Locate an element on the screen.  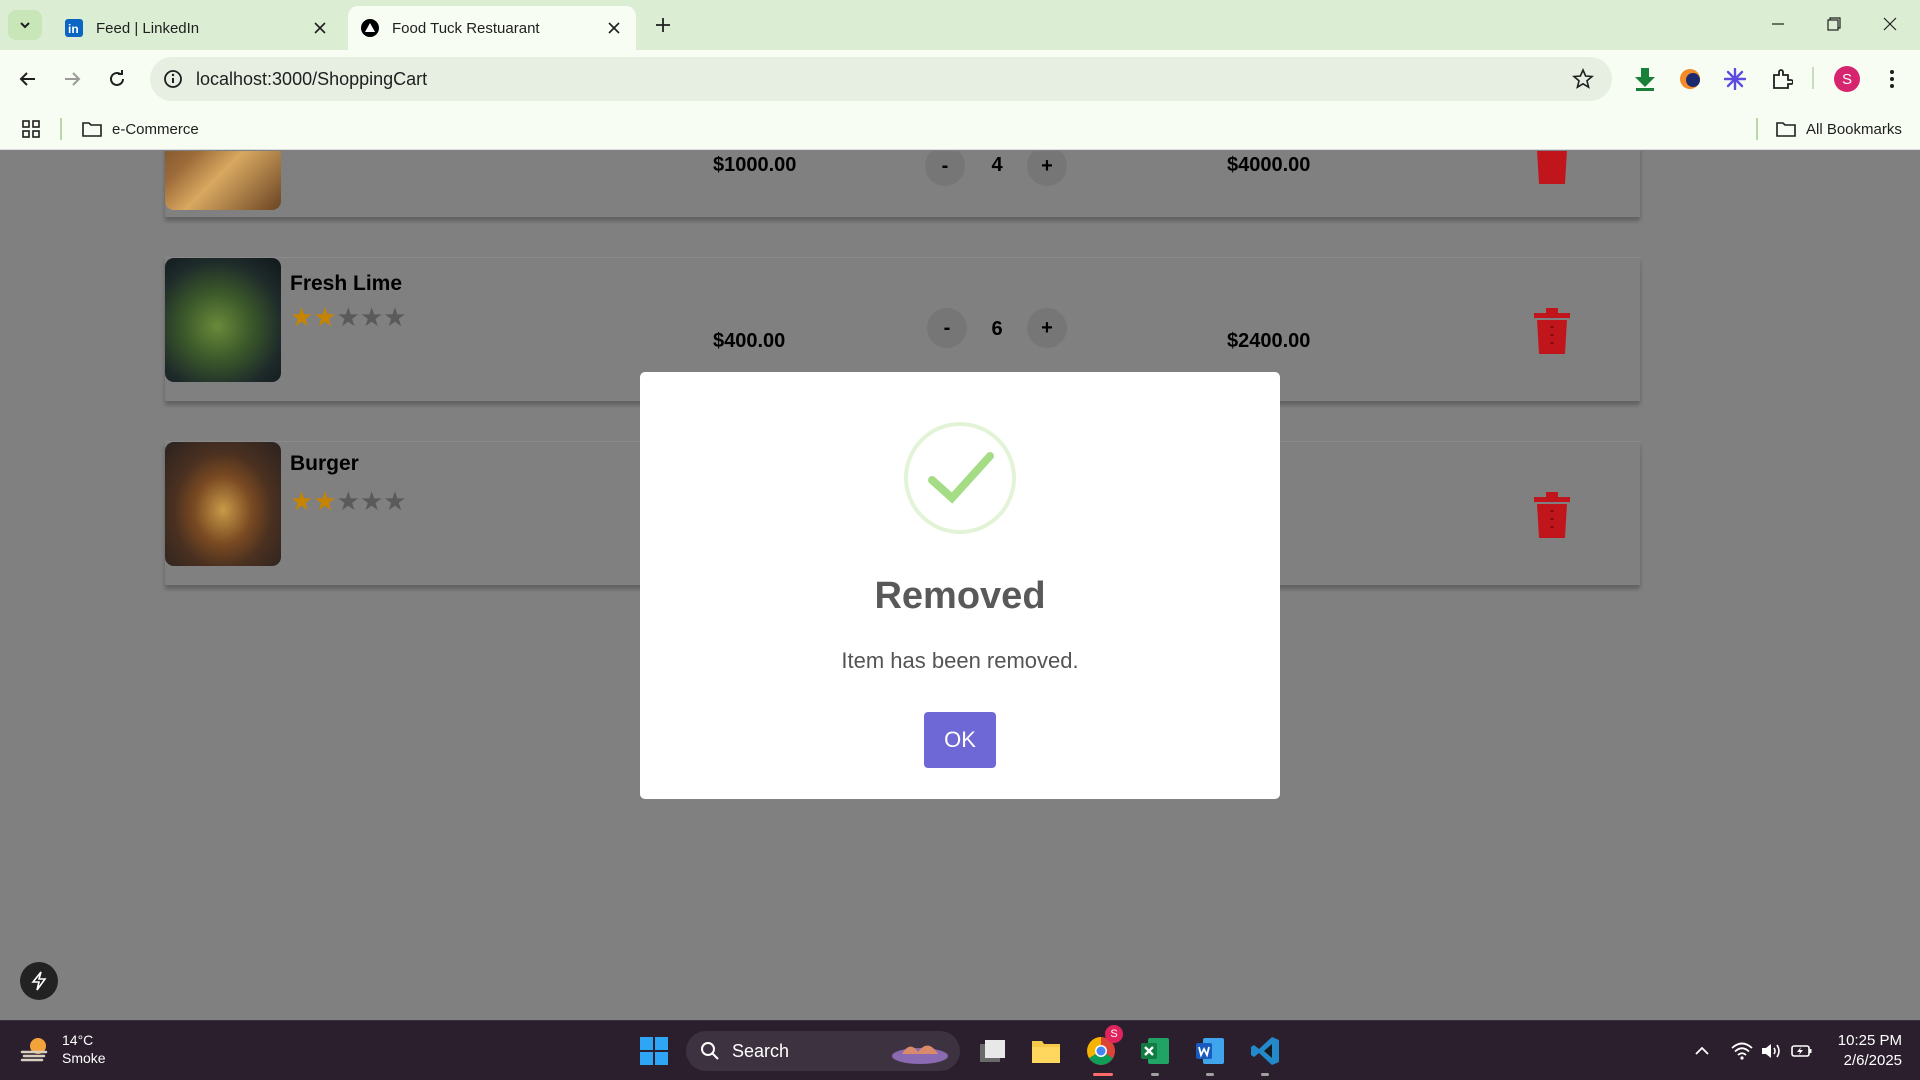
cart-item: $1000.00 - 4 + $4000.00 is located at coordinates (902, 184).